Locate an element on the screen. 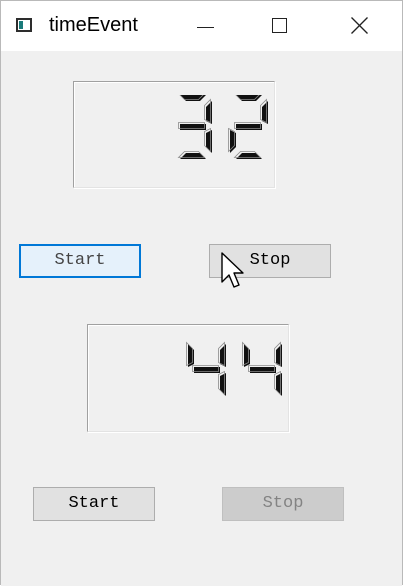 The image size is (405, 587). window-title: timeEvent is located at coordinates (93, 25).